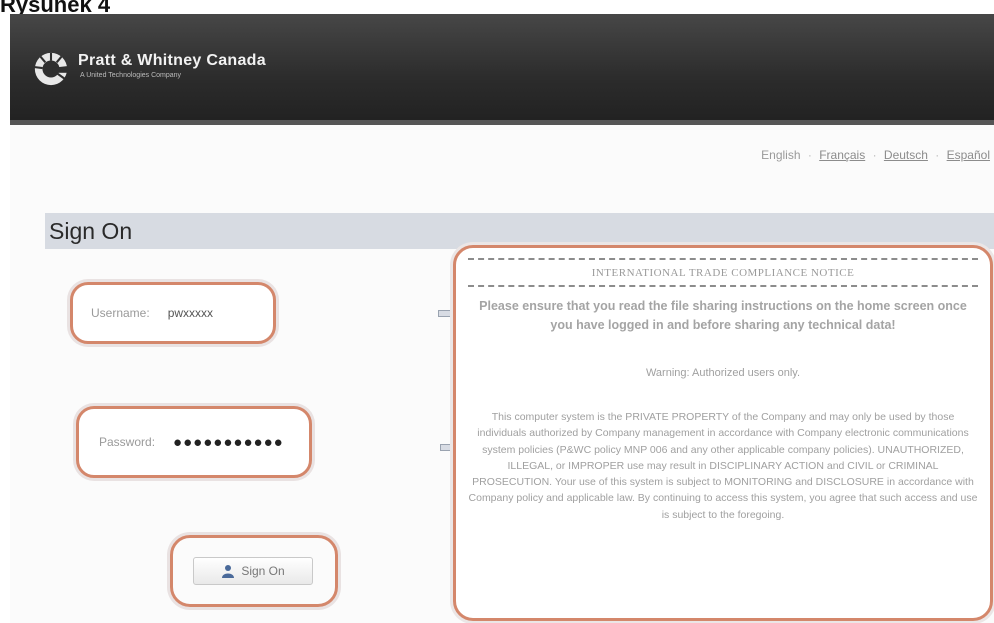  Describe the element at coordinates (723, 273) in the screenshot. I see `notice-title: INTERNATIONAL TRADE COMPLIANCE NOTICE` at that location.